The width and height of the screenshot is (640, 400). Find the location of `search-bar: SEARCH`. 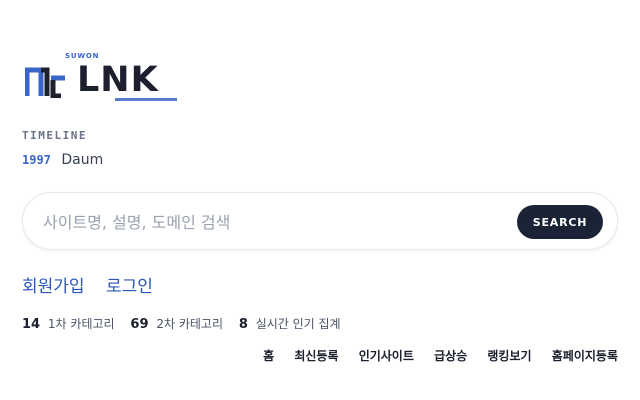

search-bar: SEARCH is located at coordinates (320, 221).